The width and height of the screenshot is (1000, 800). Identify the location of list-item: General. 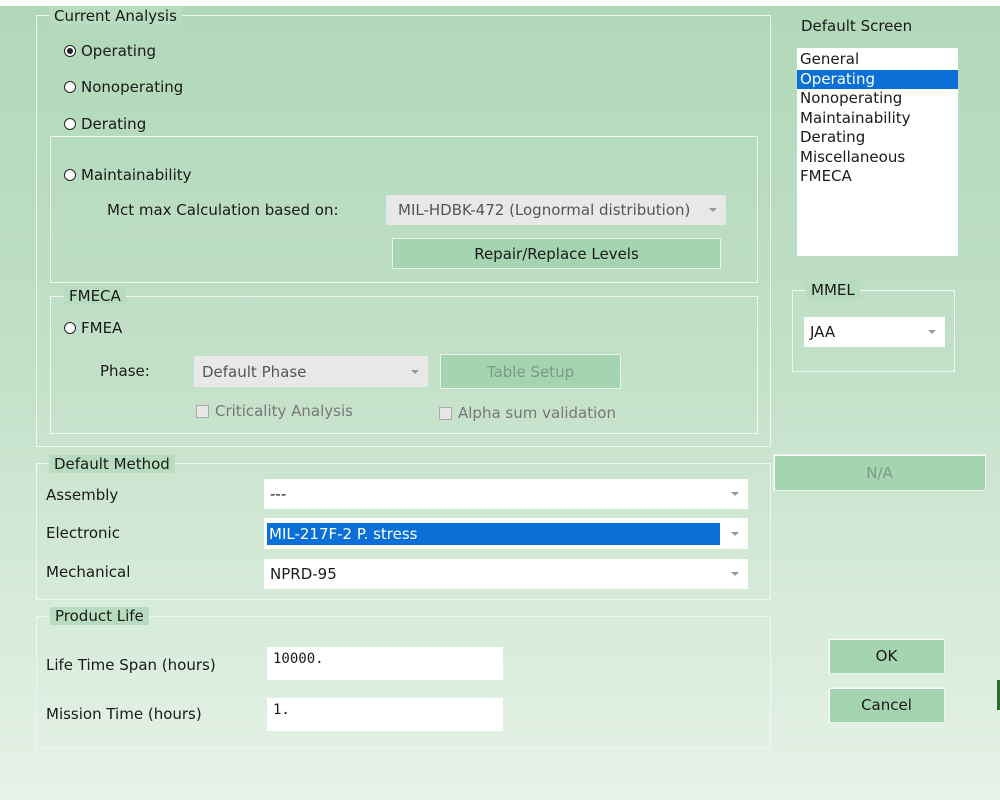
(877, 60).